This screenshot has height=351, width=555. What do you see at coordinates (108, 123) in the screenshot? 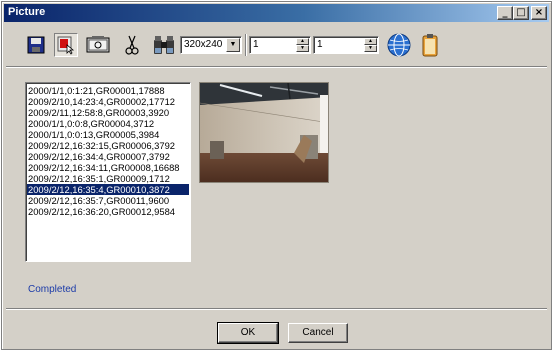
I see `list-item: 2000/1/1,0:0:8,GR00004,3712` at bounding box center [108, 123].